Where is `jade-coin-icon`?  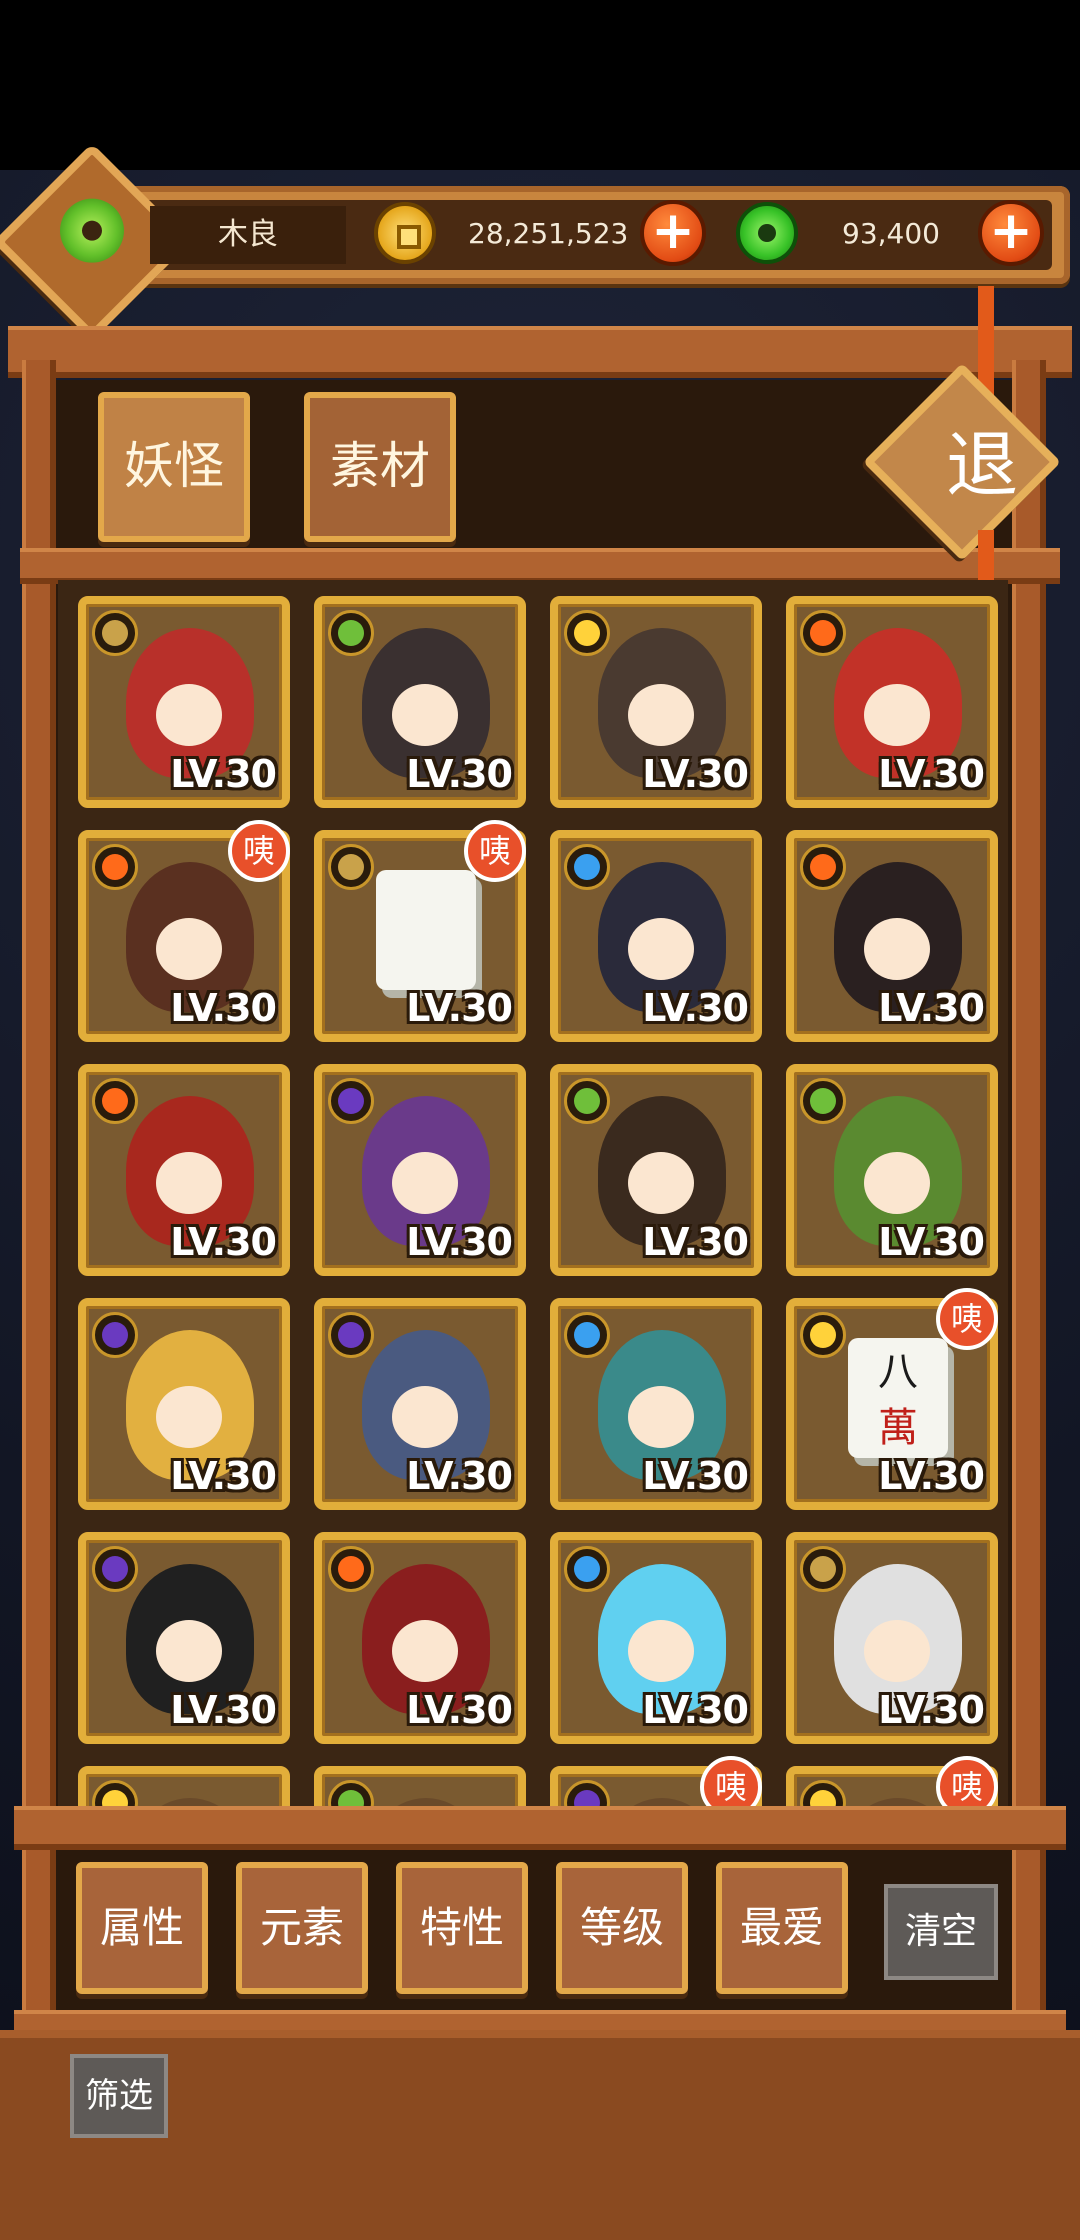
jade-coin-icon is located at coordinates (767, 233).